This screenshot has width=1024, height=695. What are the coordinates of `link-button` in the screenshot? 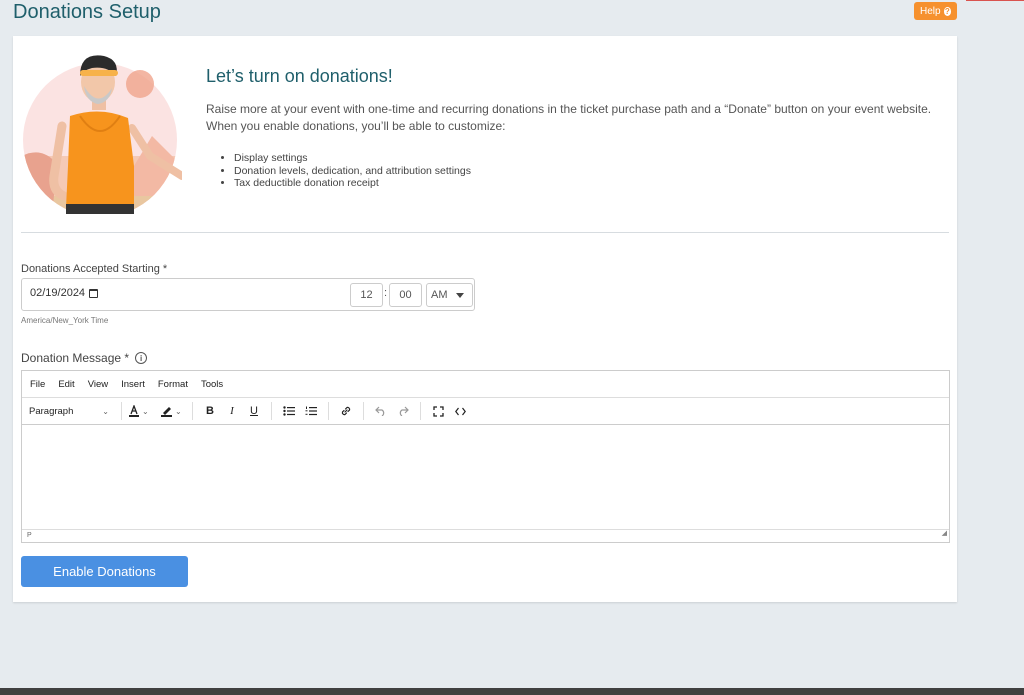 It's located at (346, 411).